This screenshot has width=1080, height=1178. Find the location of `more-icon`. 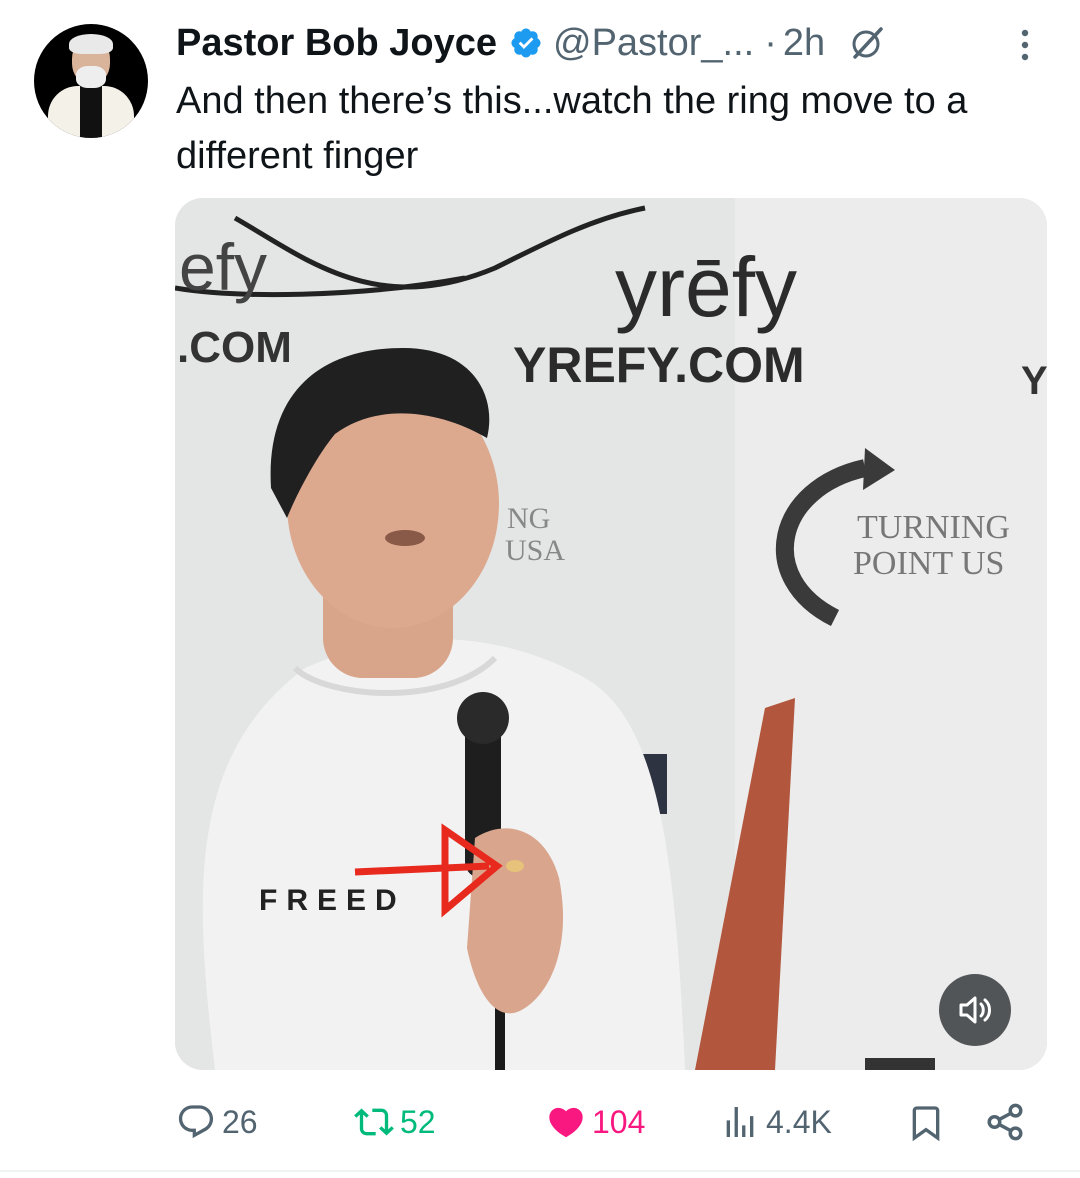

more-icon is located at coordinates (1025, 45).